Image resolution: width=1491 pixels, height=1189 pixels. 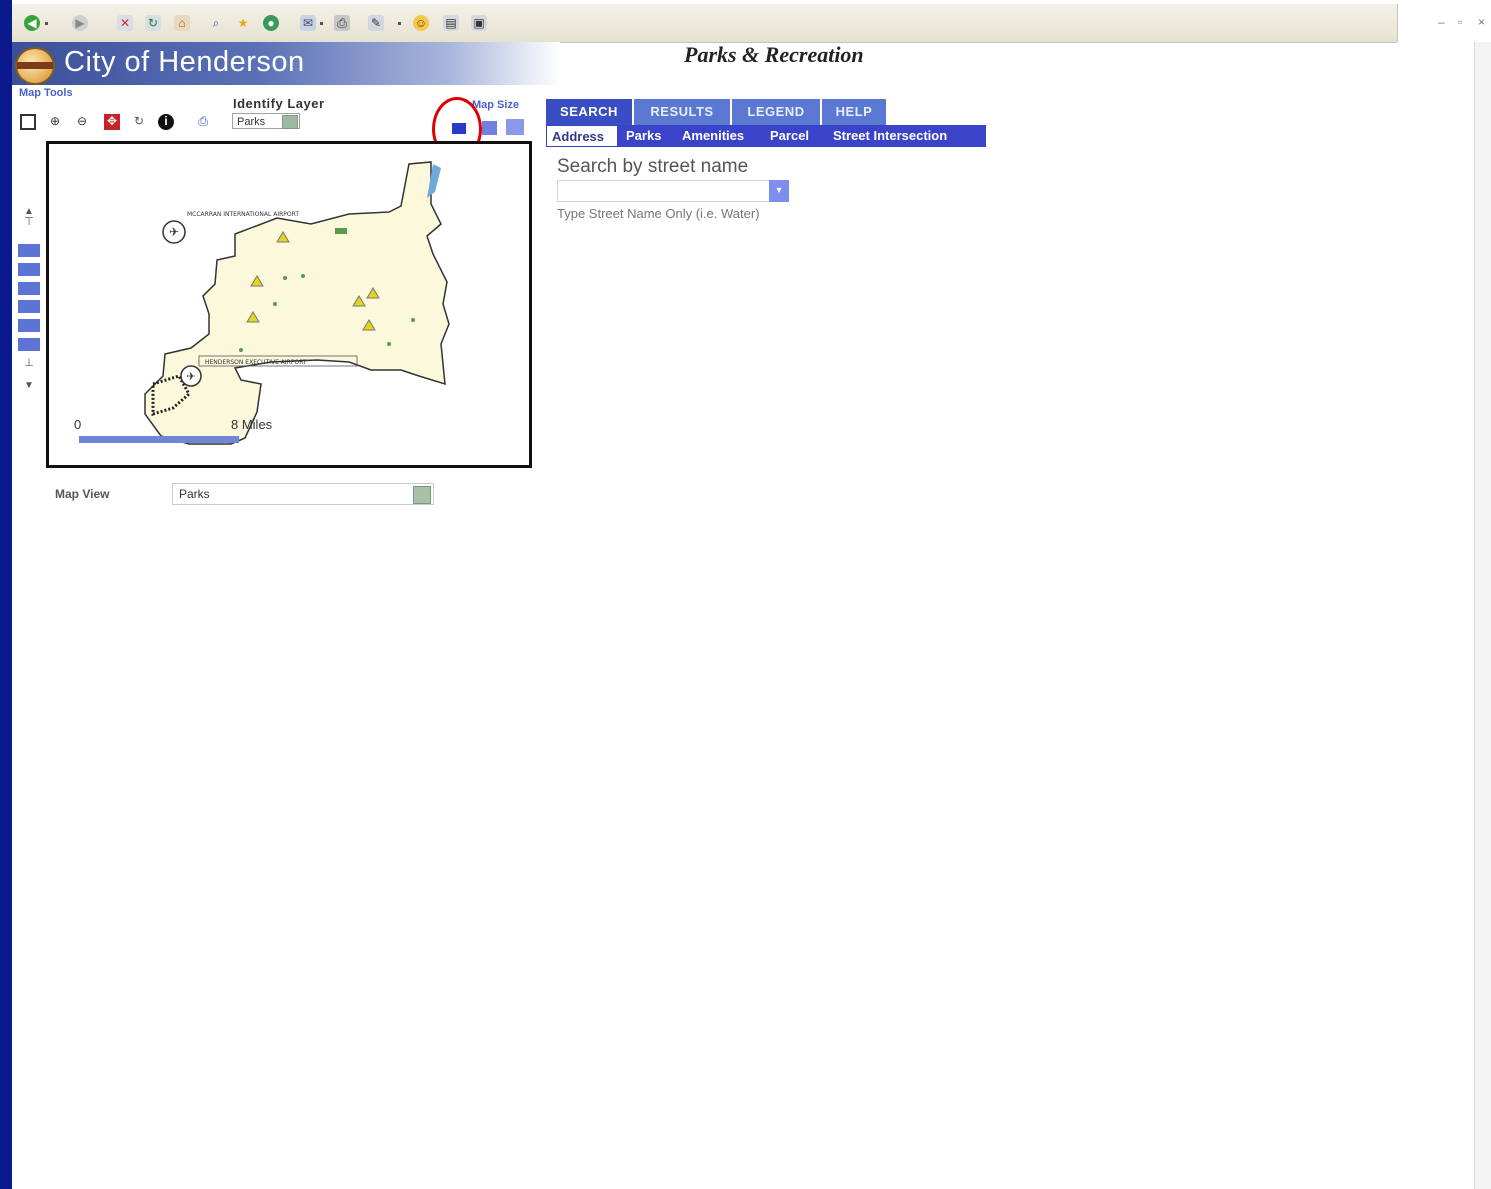 I want to click on close-icon: ×, so click(x=1481, y=22).